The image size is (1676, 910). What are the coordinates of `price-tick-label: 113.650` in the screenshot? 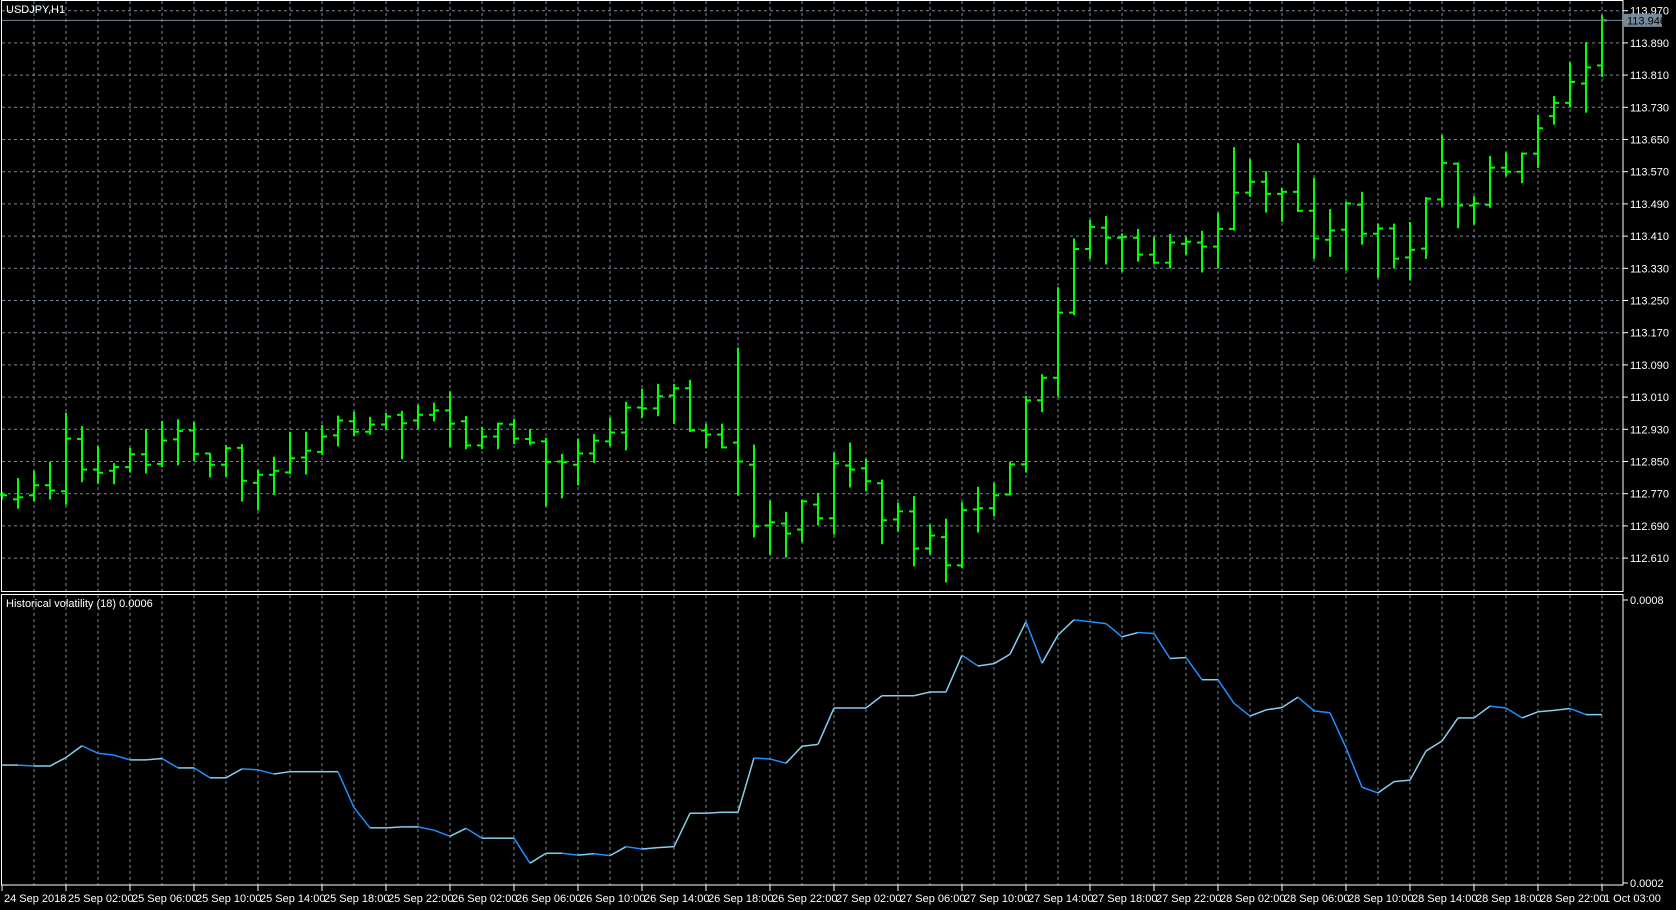 It's located at (1649, 141).